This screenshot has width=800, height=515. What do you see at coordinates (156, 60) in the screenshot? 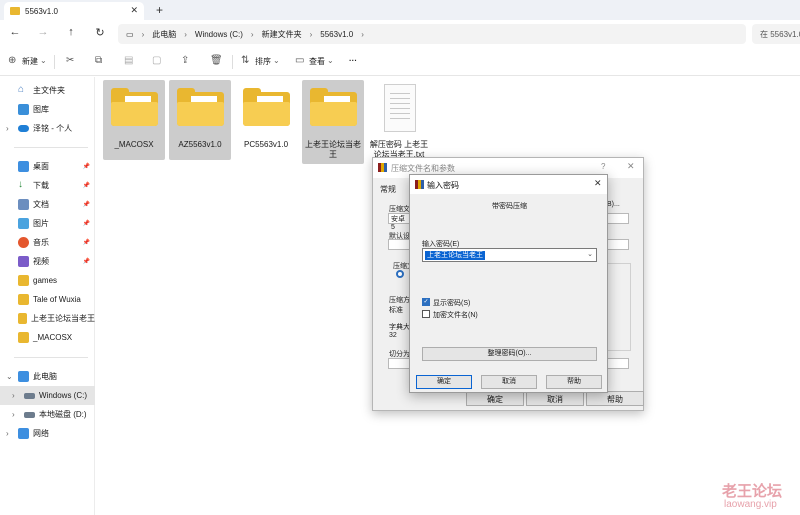
I see `rename-icon: ▢` at bounding box center [156, 60].